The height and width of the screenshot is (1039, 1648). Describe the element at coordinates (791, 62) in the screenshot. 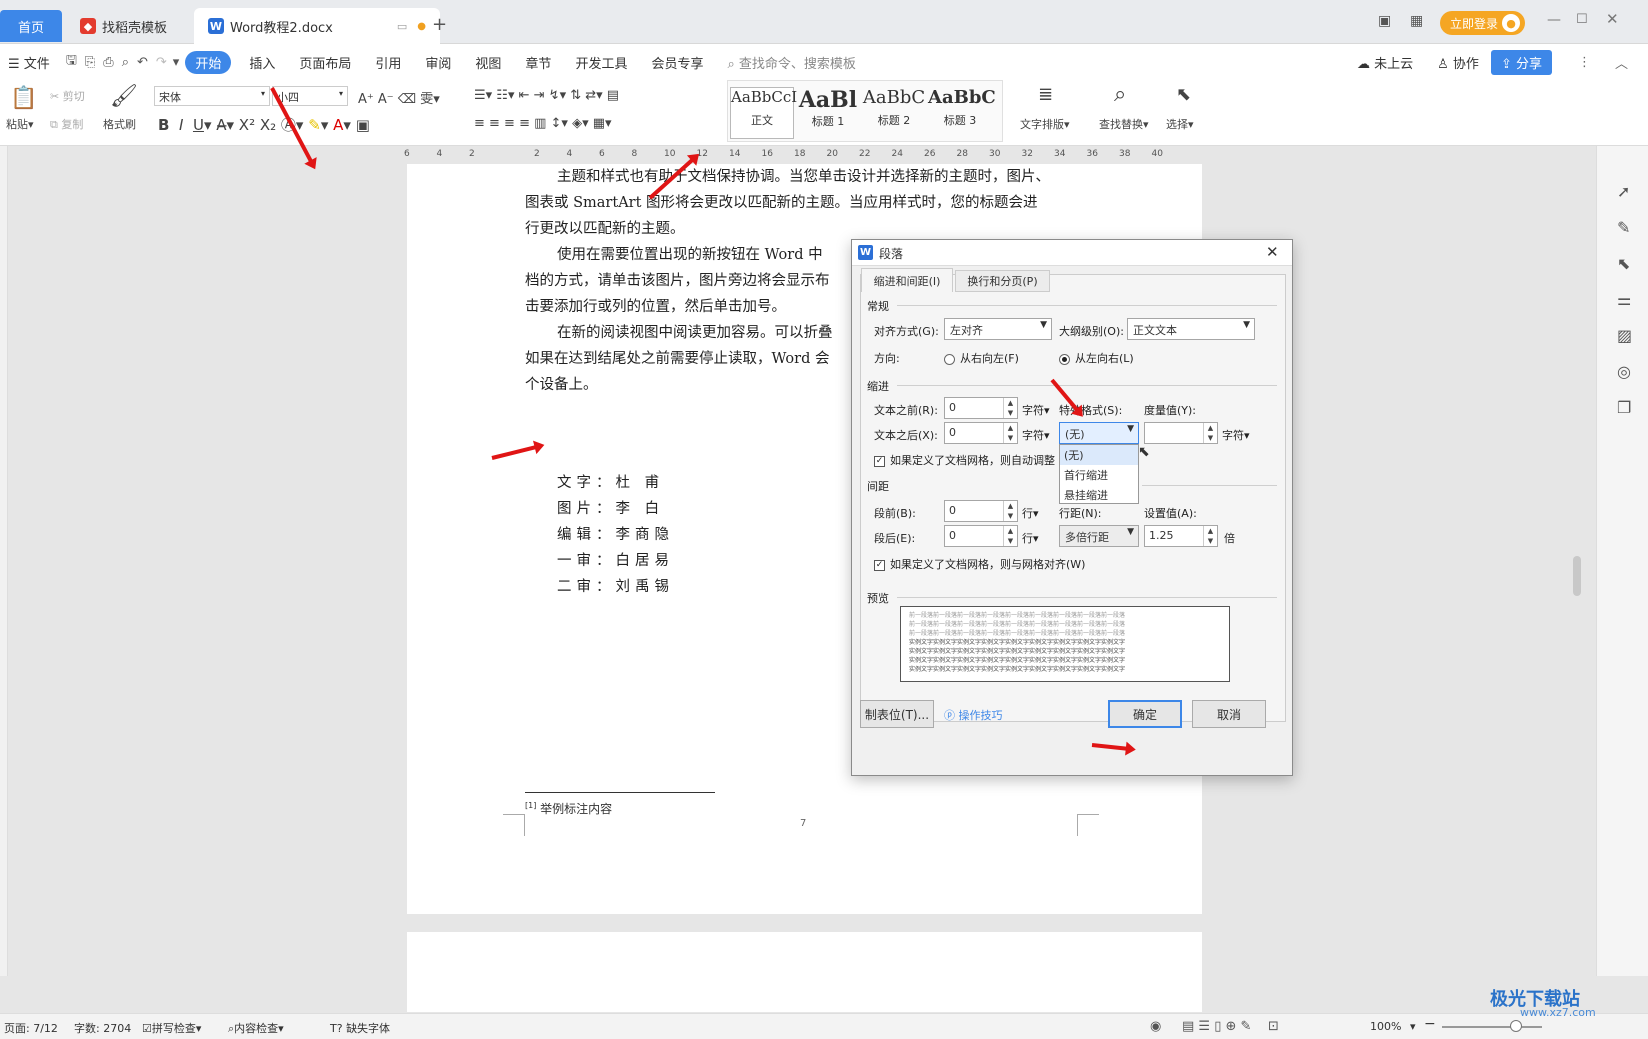

I see `command-search: ⌕ 查找命令、搜索模板` at that location.